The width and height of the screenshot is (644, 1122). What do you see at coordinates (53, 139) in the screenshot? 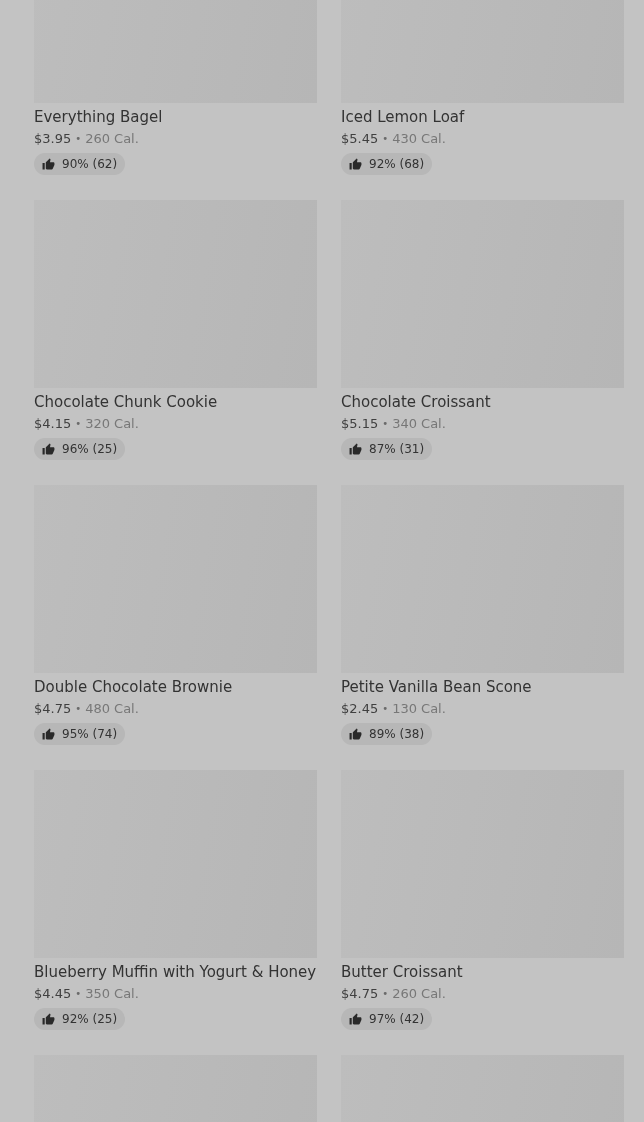
I see `item-price: $3.95` at bounding box center [53, 139].